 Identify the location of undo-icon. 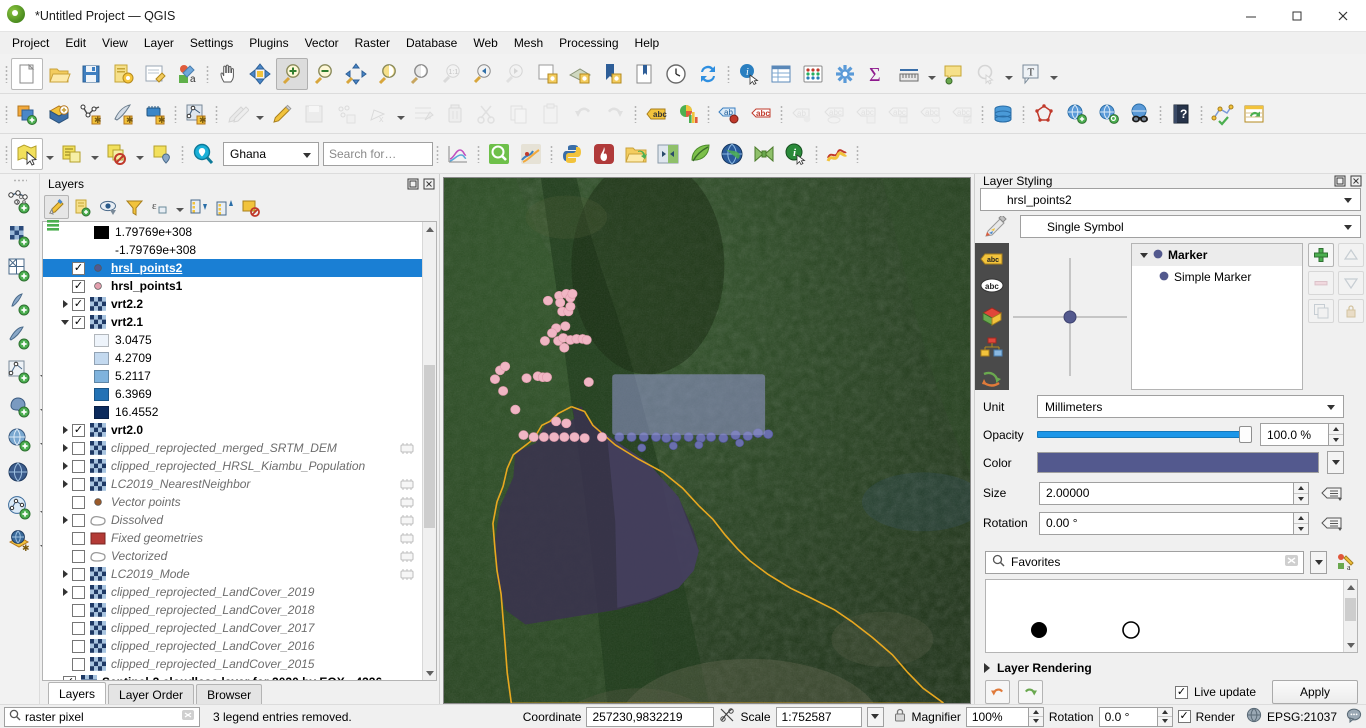
(583, 114).